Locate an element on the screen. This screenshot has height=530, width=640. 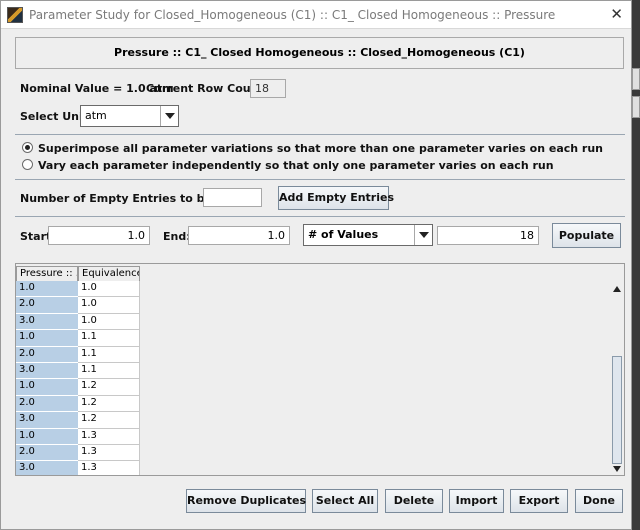
export-button: Export is located at coordinates (539, 501).